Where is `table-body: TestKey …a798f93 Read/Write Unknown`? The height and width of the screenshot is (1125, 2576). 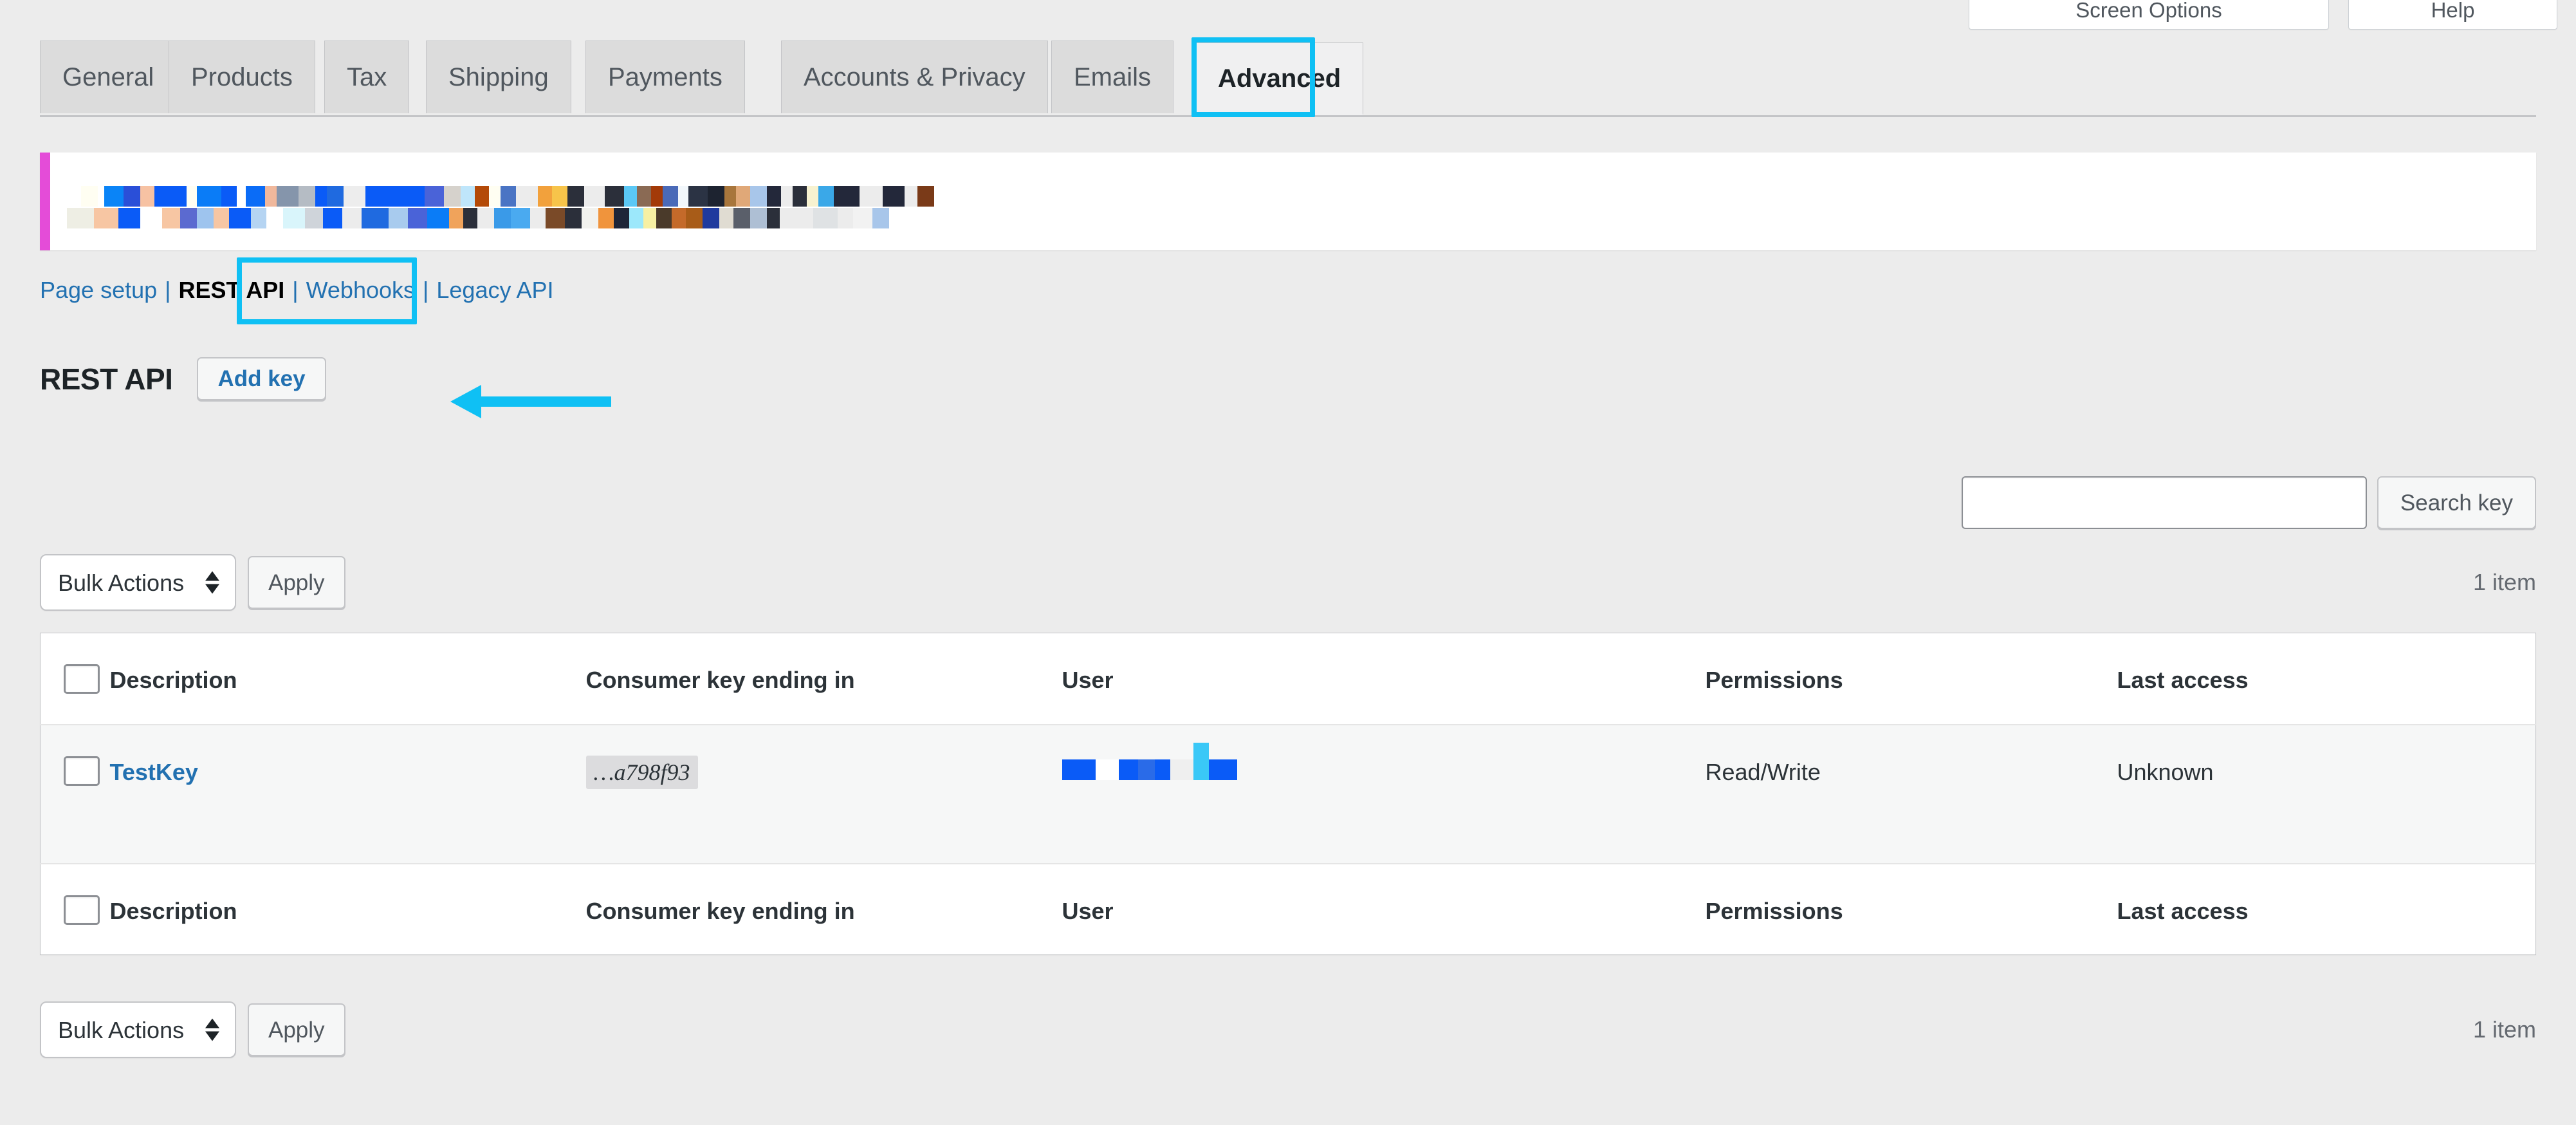
table-body: TestKey …a798f93 Read/Write Unknown is located at coordinates (1288, 794).